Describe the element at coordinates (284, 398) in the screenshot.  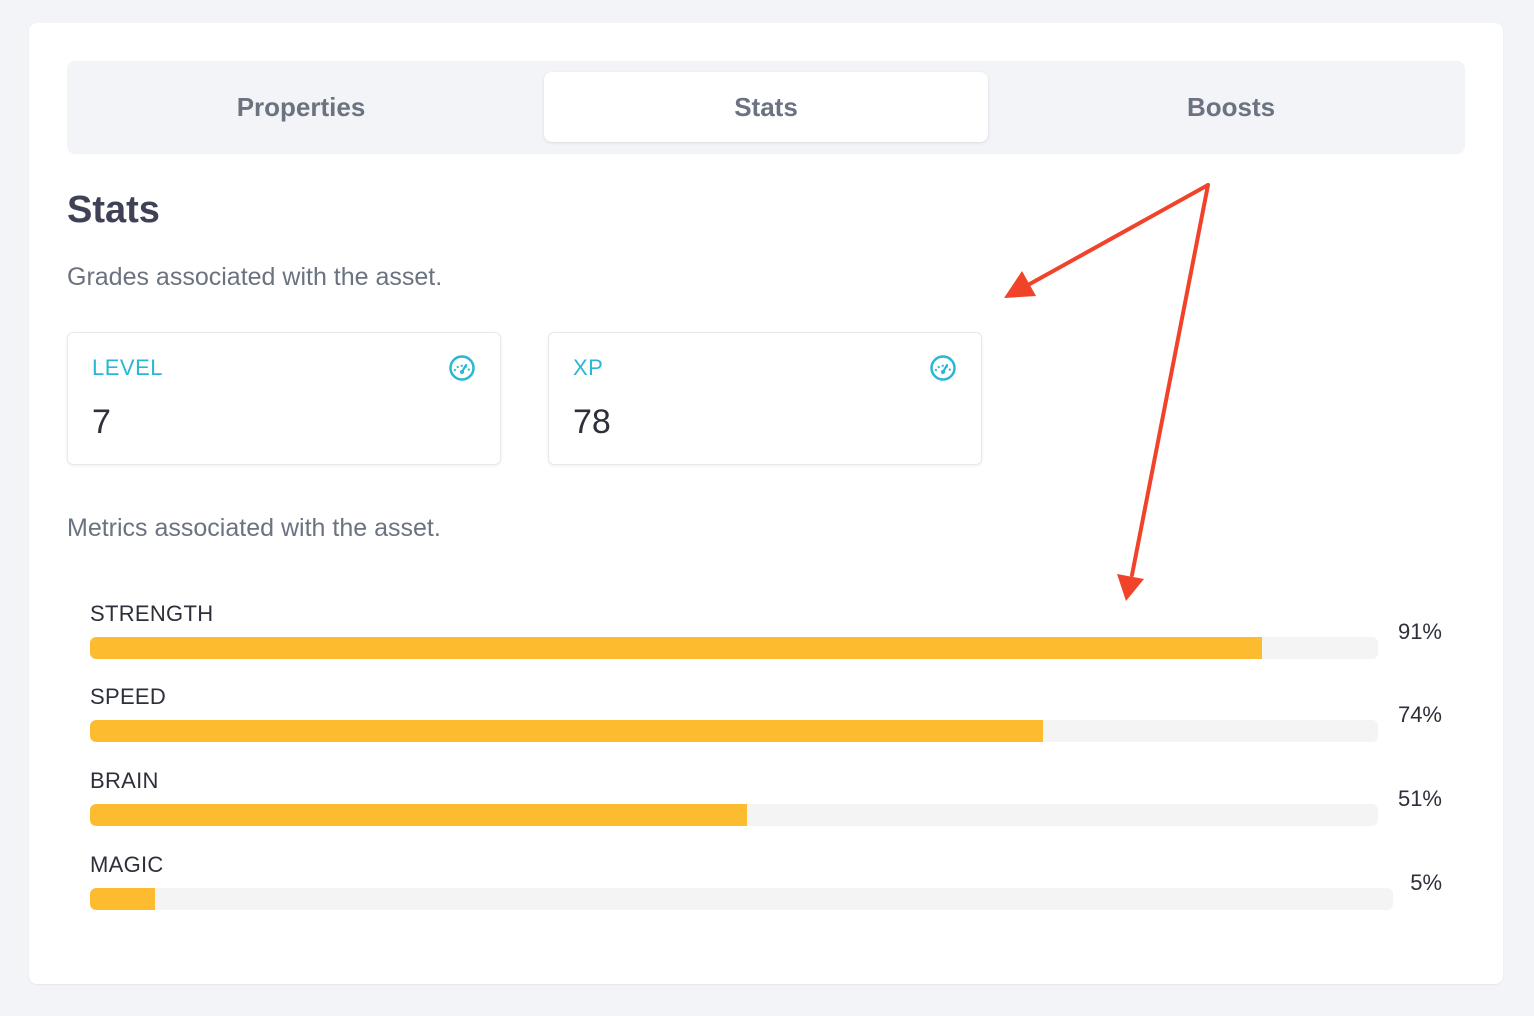
I see `stat-card-level: LEVEL 7` at that location.